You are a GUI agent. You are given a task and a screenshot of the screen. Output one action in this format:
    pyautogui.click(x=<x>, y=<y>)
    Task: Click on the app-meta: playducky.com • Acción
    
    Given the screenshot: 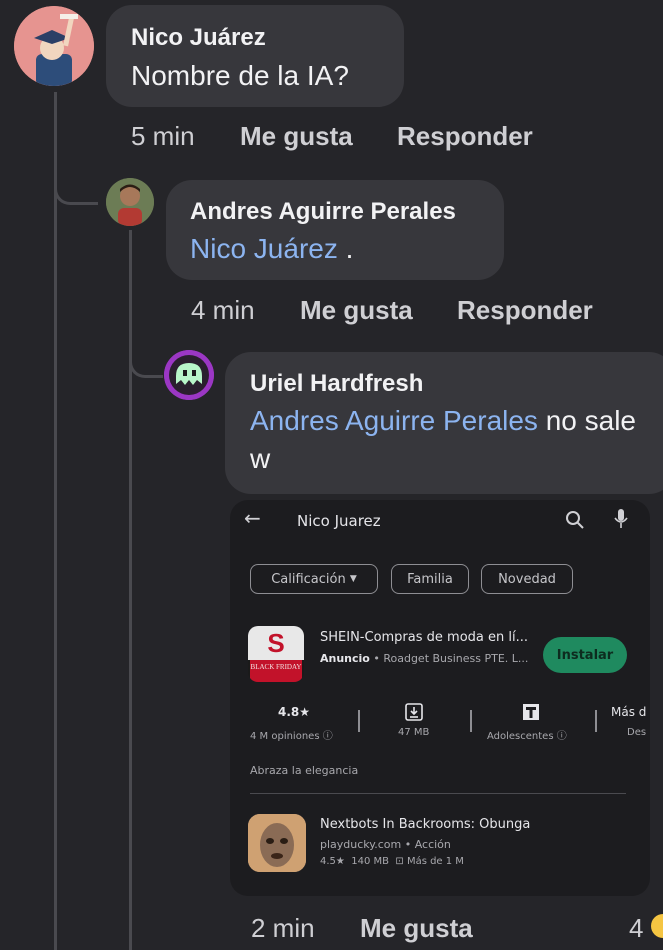 What is the action you would take?
    pyautogui.click(x=385, y=844)
    